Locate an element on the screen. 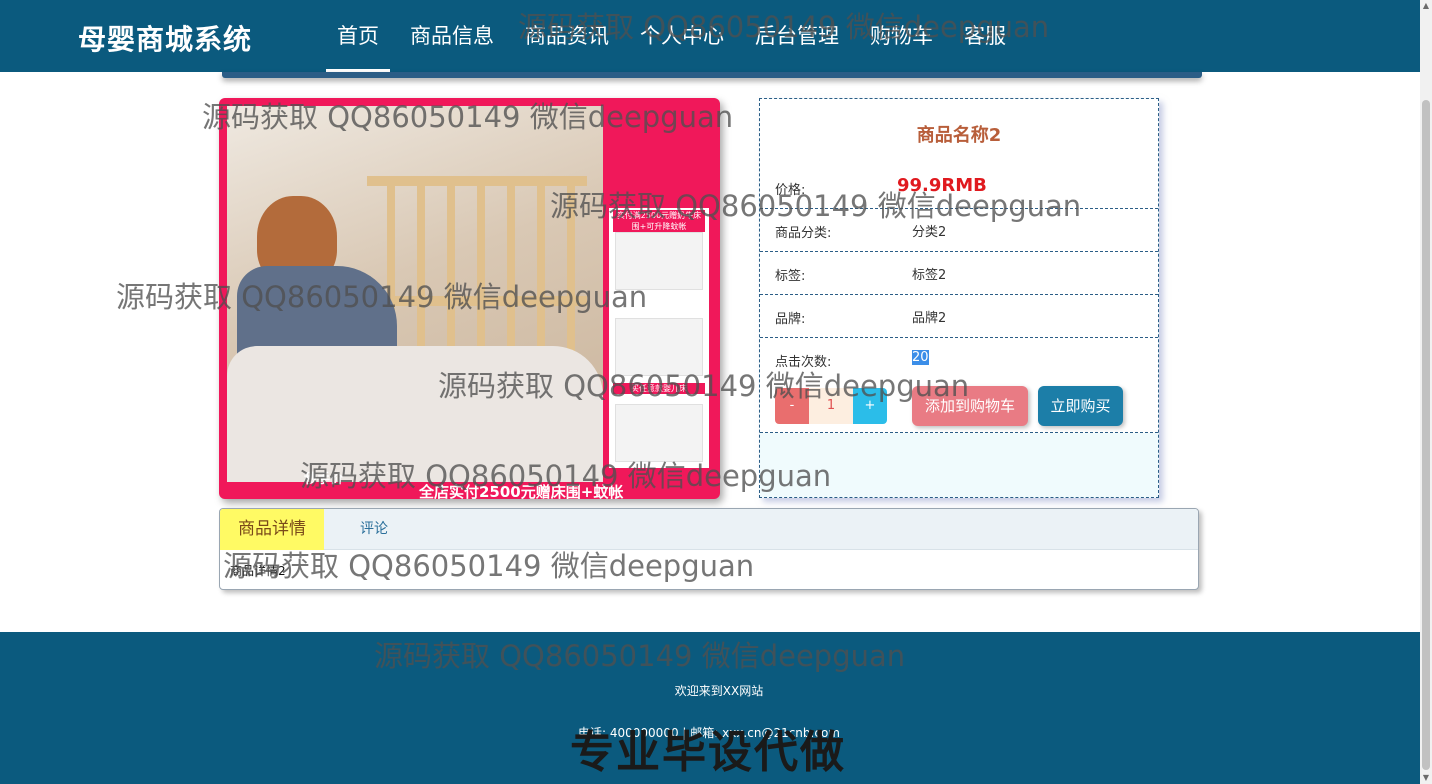  nav-home: 首页 is located at coordinates (358, 36).